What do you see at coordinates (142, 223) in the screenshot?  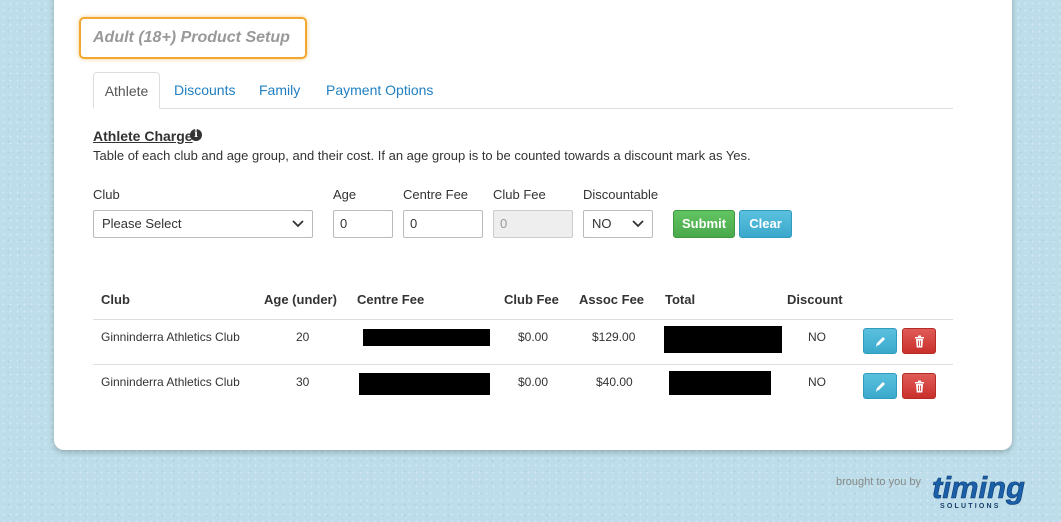 I see `club-select-value: Please Select` at bounding box center [142, 223].